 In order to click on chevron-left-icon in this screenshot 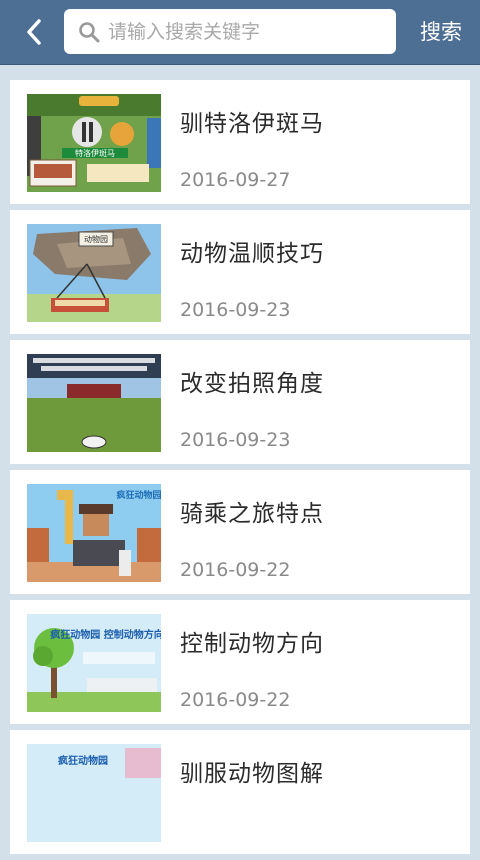, I will do `click(34, 32)`.